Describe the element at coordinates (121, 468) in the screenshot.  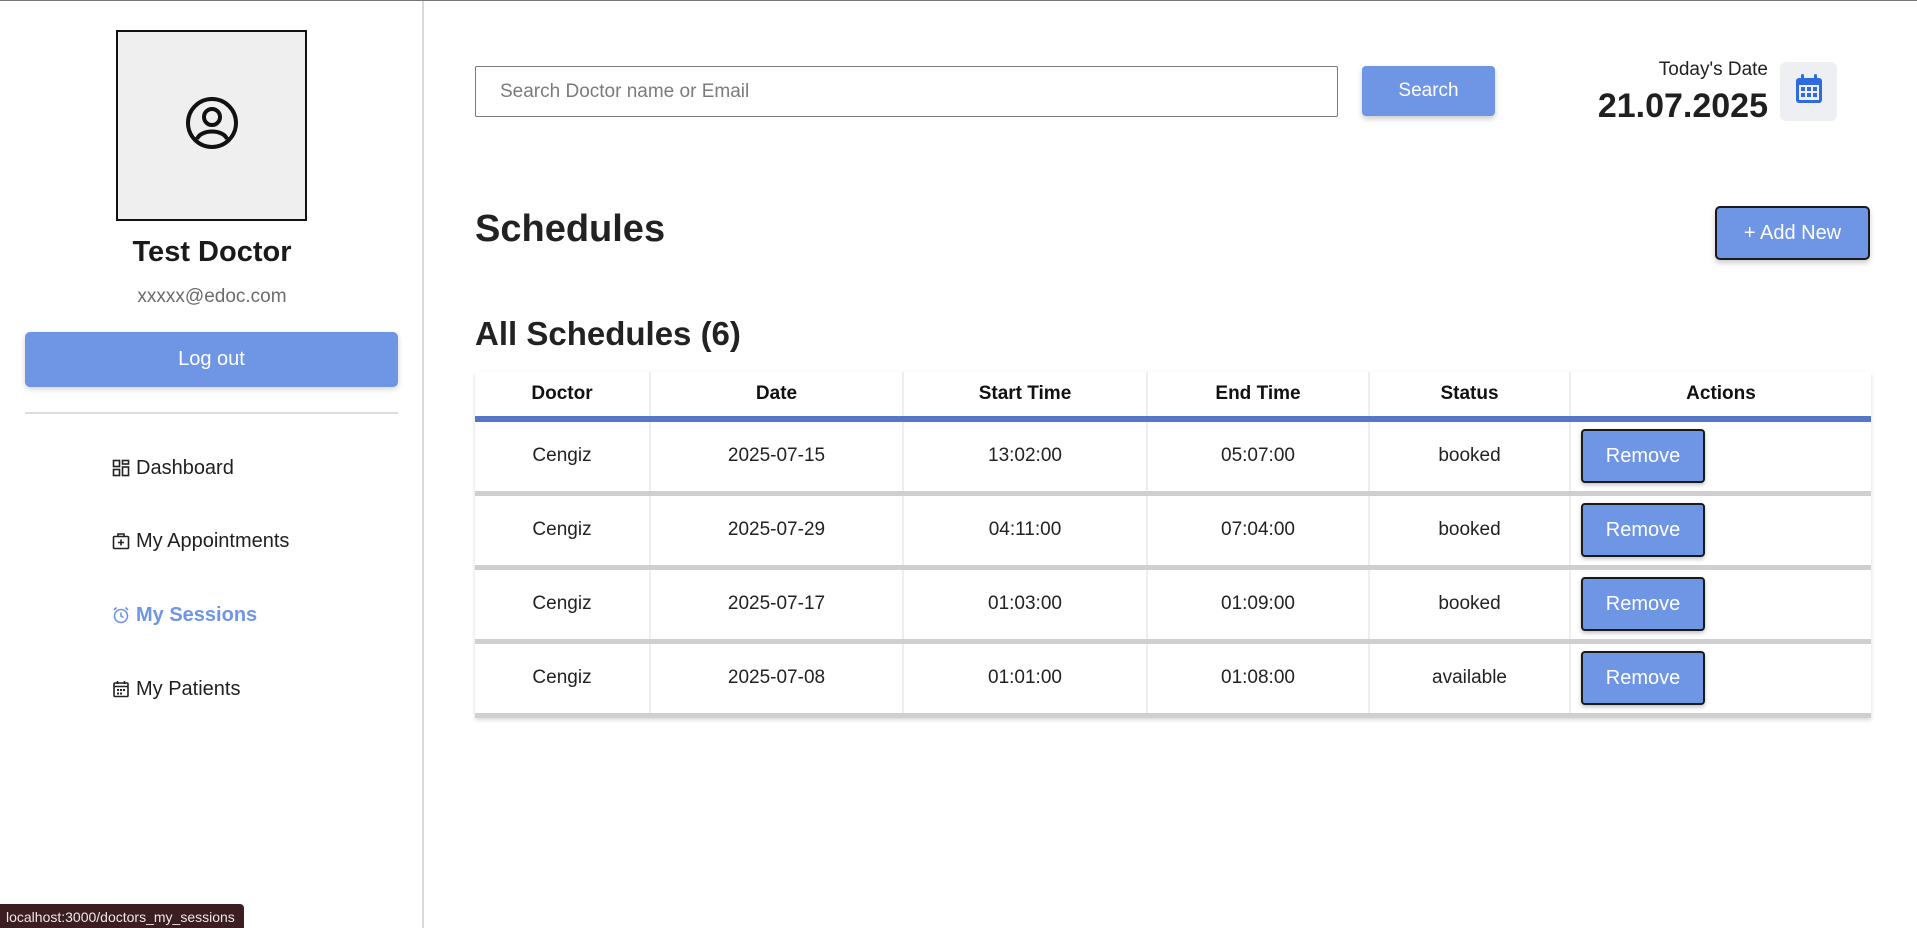
I see `dashboard-grid-icon` at that location.